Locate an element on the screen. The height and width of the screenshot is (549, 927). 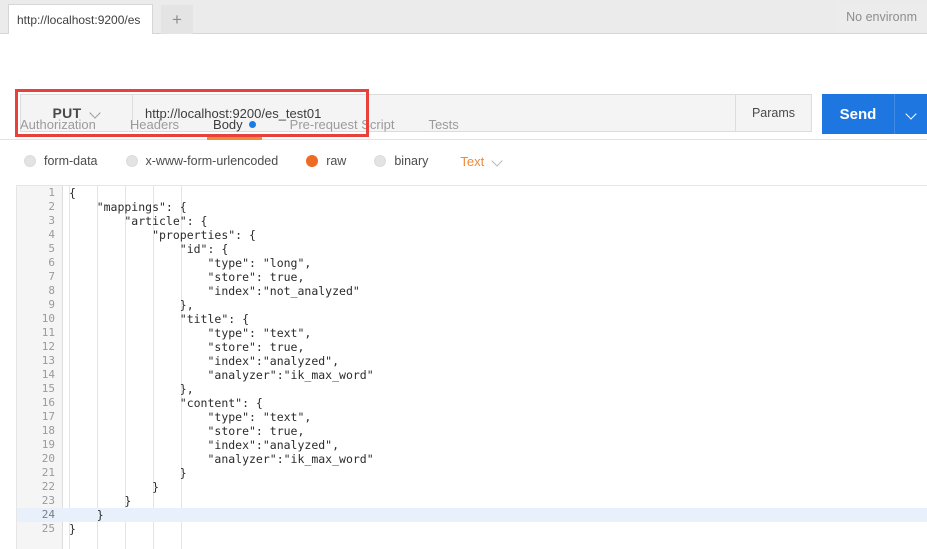
editor-line-number: 23 is located at coordinates (48, 500).